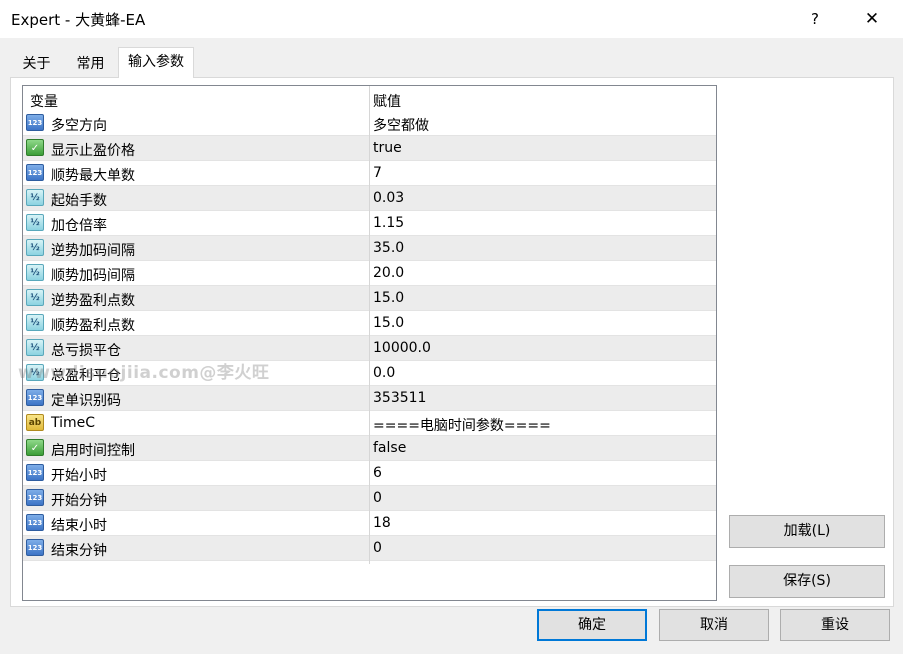  What do you see at coordinates (377, 473) in the screenshot?
I see `parameter-value: 6` at bounding box center [377, 473].